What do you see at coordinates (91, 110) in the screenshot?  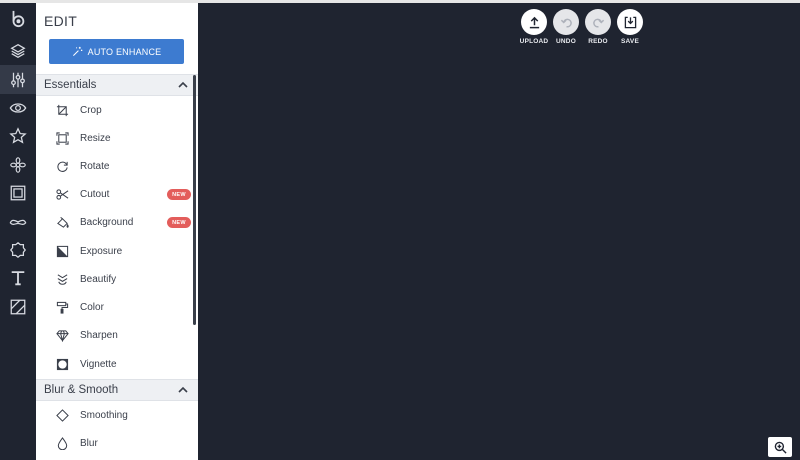 I see `tool-label: Crop` at bounding box center [91, 110].